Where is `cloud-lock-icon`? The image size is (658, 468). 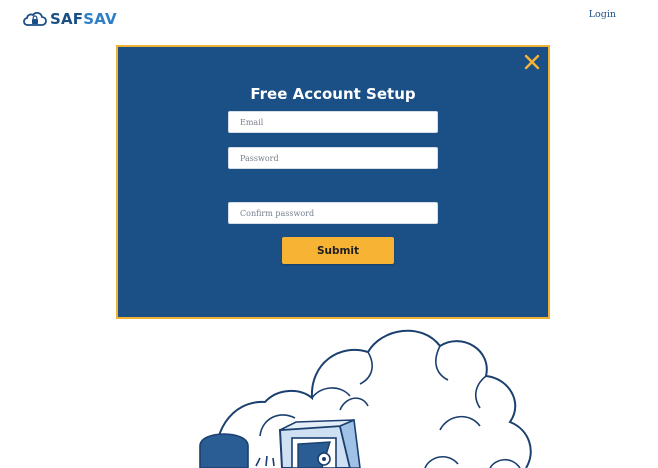
cloud-lock-icon is located at coordinates (35, 19).